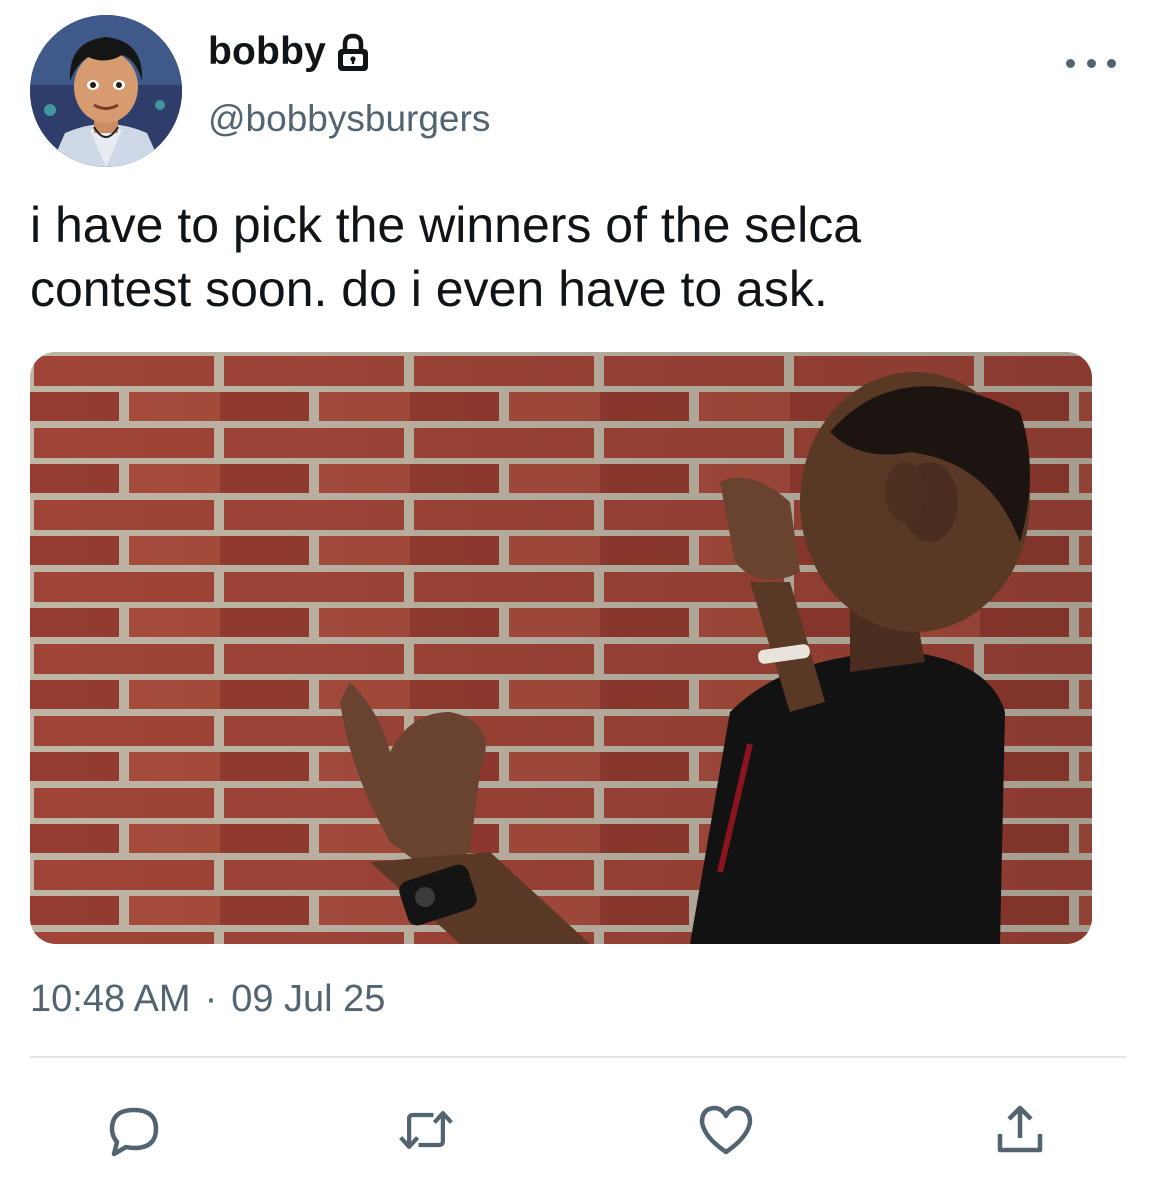 The image size is (1156, 1200). I want to click on share-icon, so click(1020, 1129).